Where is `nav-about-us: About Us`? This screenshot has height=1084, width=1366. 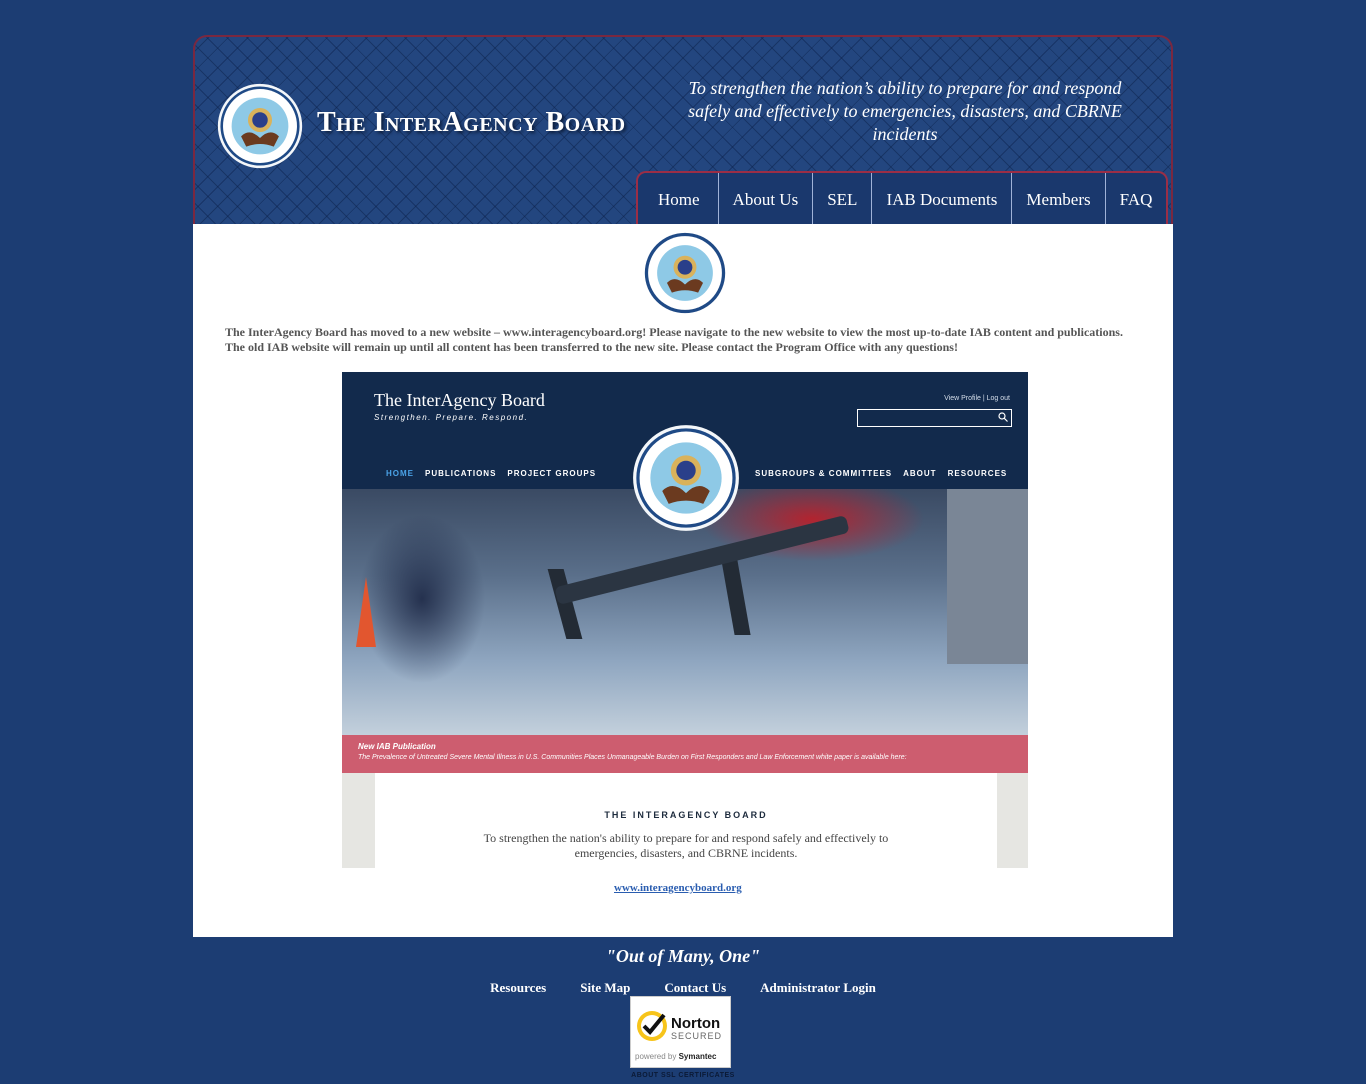
nav-about-us: About Us is located at coordinates (766, 199).